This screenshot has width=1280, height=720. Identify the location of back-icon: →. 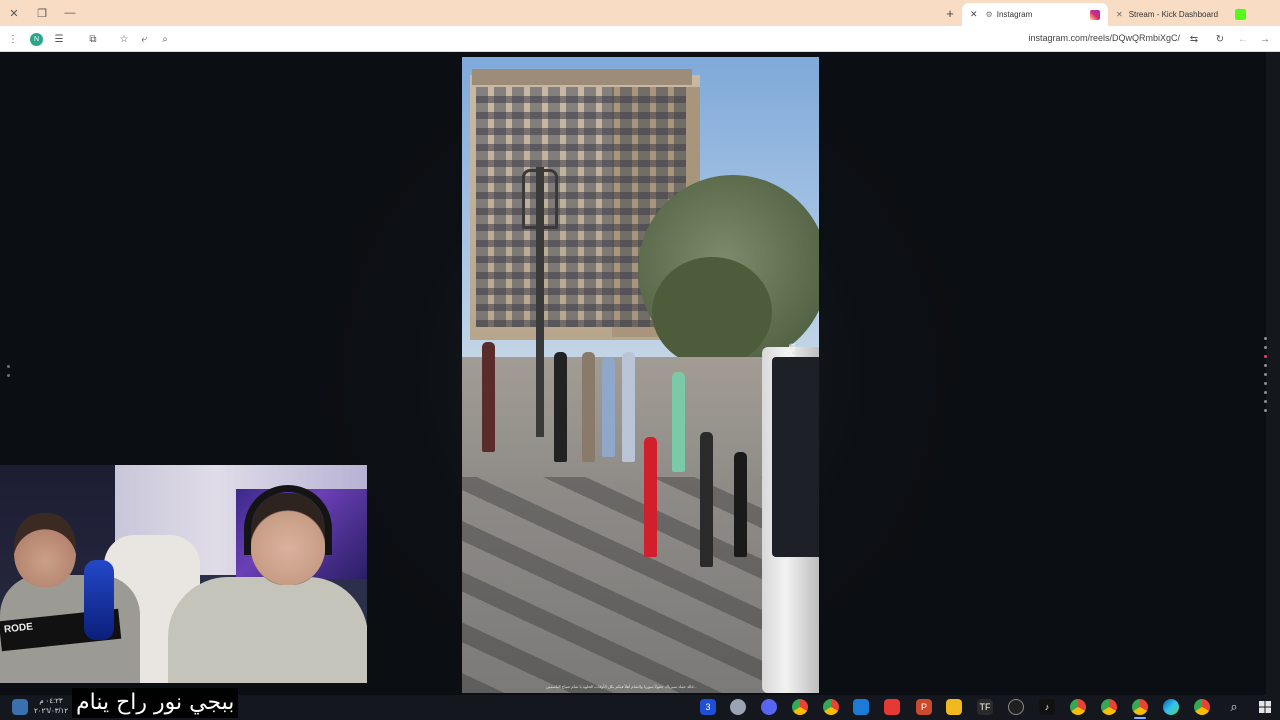
(1265, 39).